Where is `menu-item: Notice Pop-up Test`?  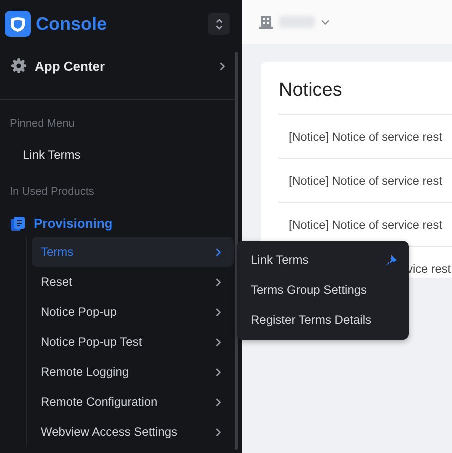 menu-item: Notice Pop-up Test is located at coordinates (133, 342).